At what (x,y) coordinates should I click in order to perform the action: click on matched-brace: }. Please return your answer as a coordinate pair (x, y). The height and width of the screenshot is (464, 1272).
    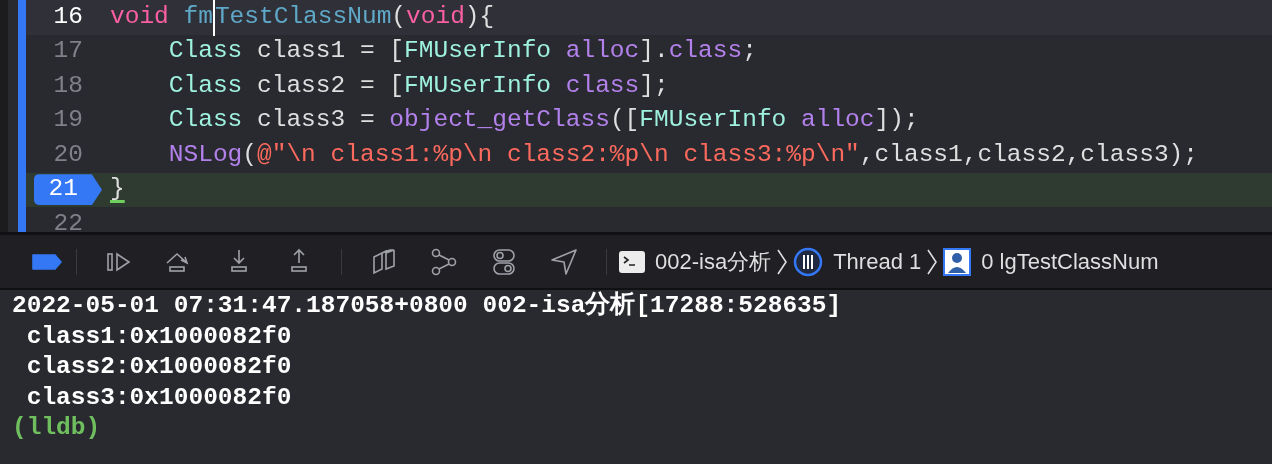
    Looking at the image, I should click on (117, 189).